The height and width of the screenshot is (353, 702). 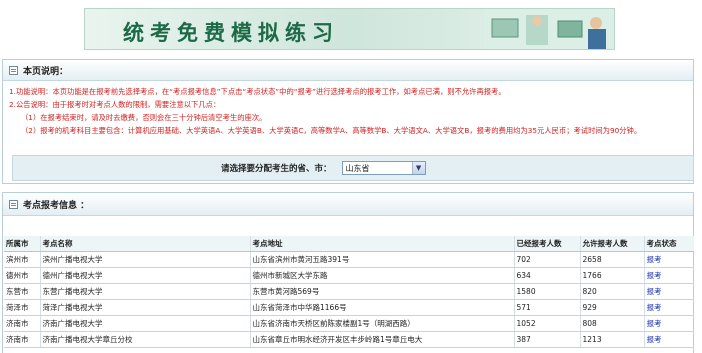 I want to click on province-selector-bar: 请选择要分配考生的省、市： 山东省 ▼, so click(x=353, y=168).